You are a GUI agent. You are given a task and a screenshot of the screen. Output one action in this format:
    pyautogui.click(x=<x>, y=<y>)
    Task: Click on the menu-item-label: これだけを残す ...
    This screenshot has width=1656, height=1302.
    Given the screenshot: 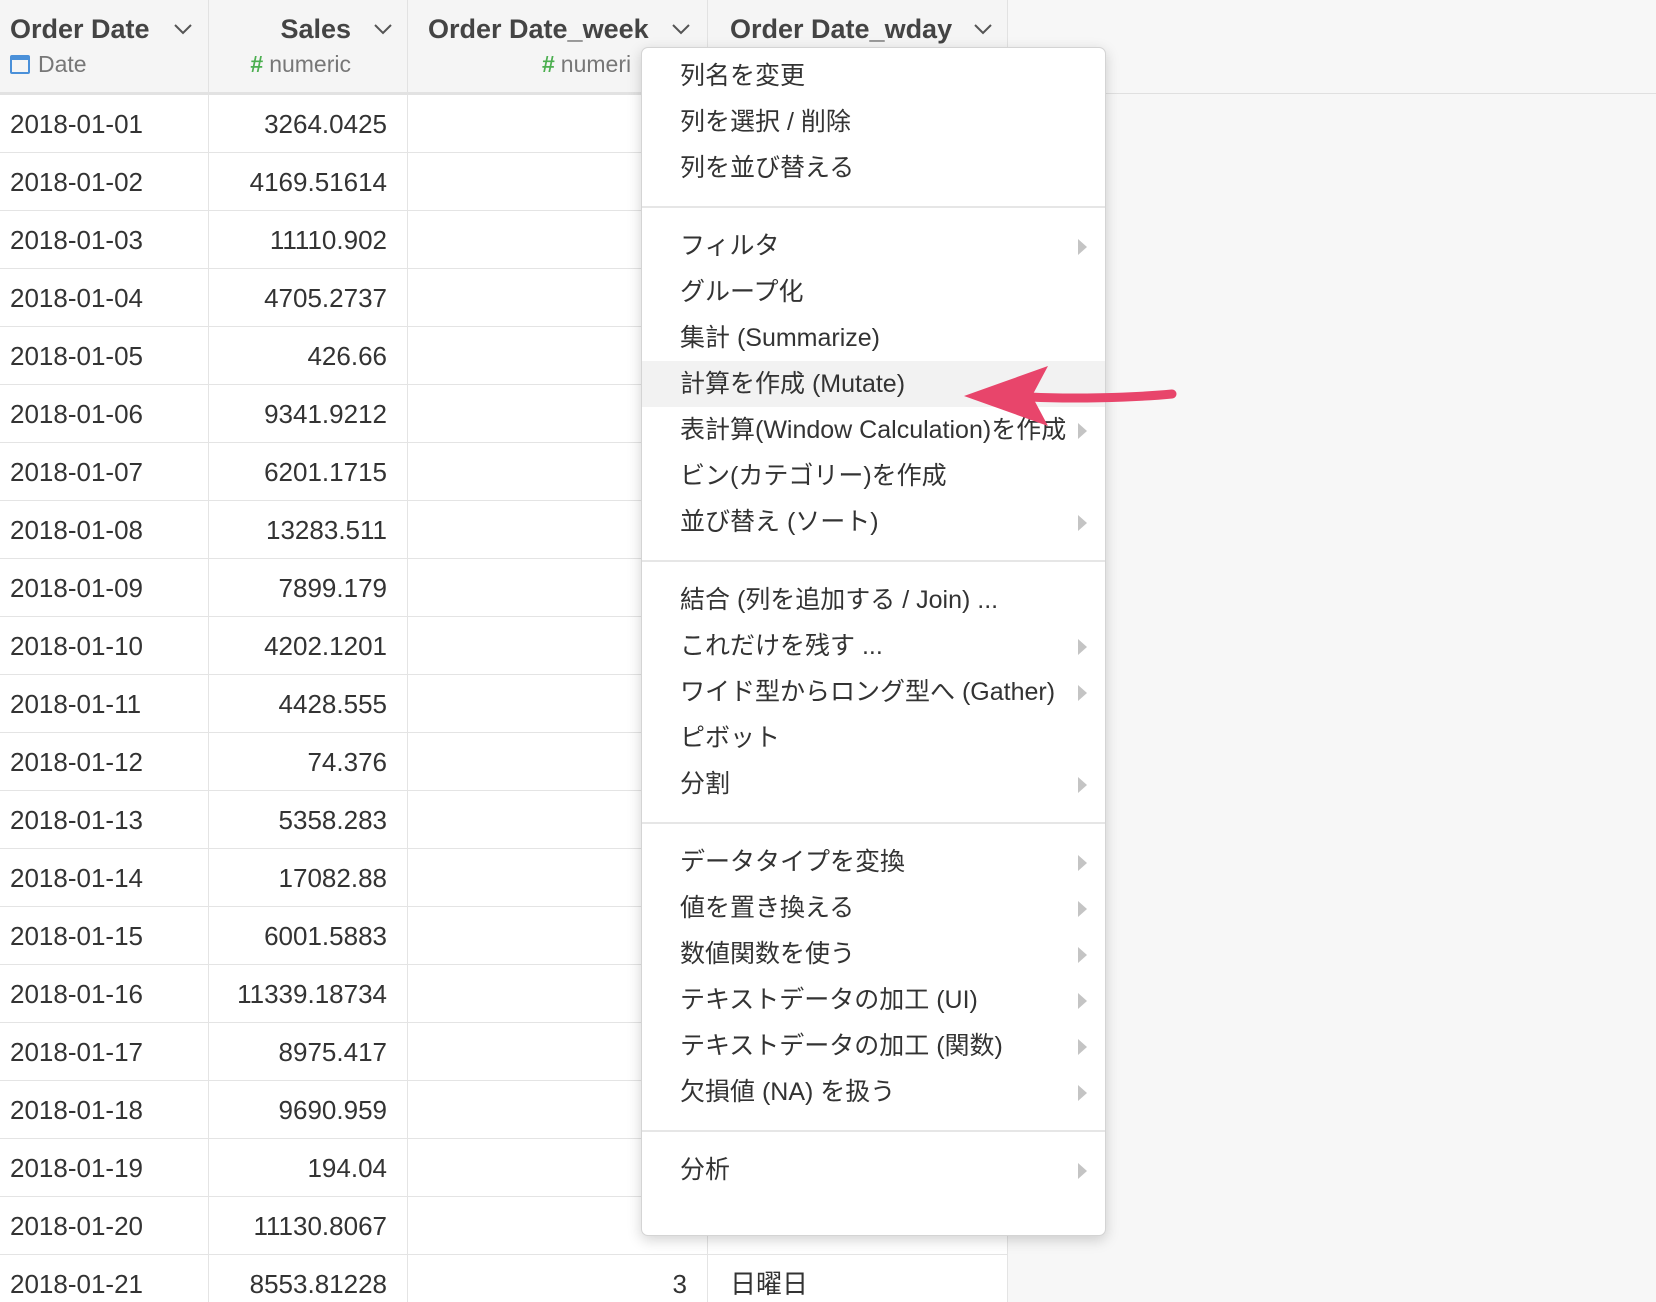 What is the action you would take?
    pyautogui.click(x=781, y=646)
    